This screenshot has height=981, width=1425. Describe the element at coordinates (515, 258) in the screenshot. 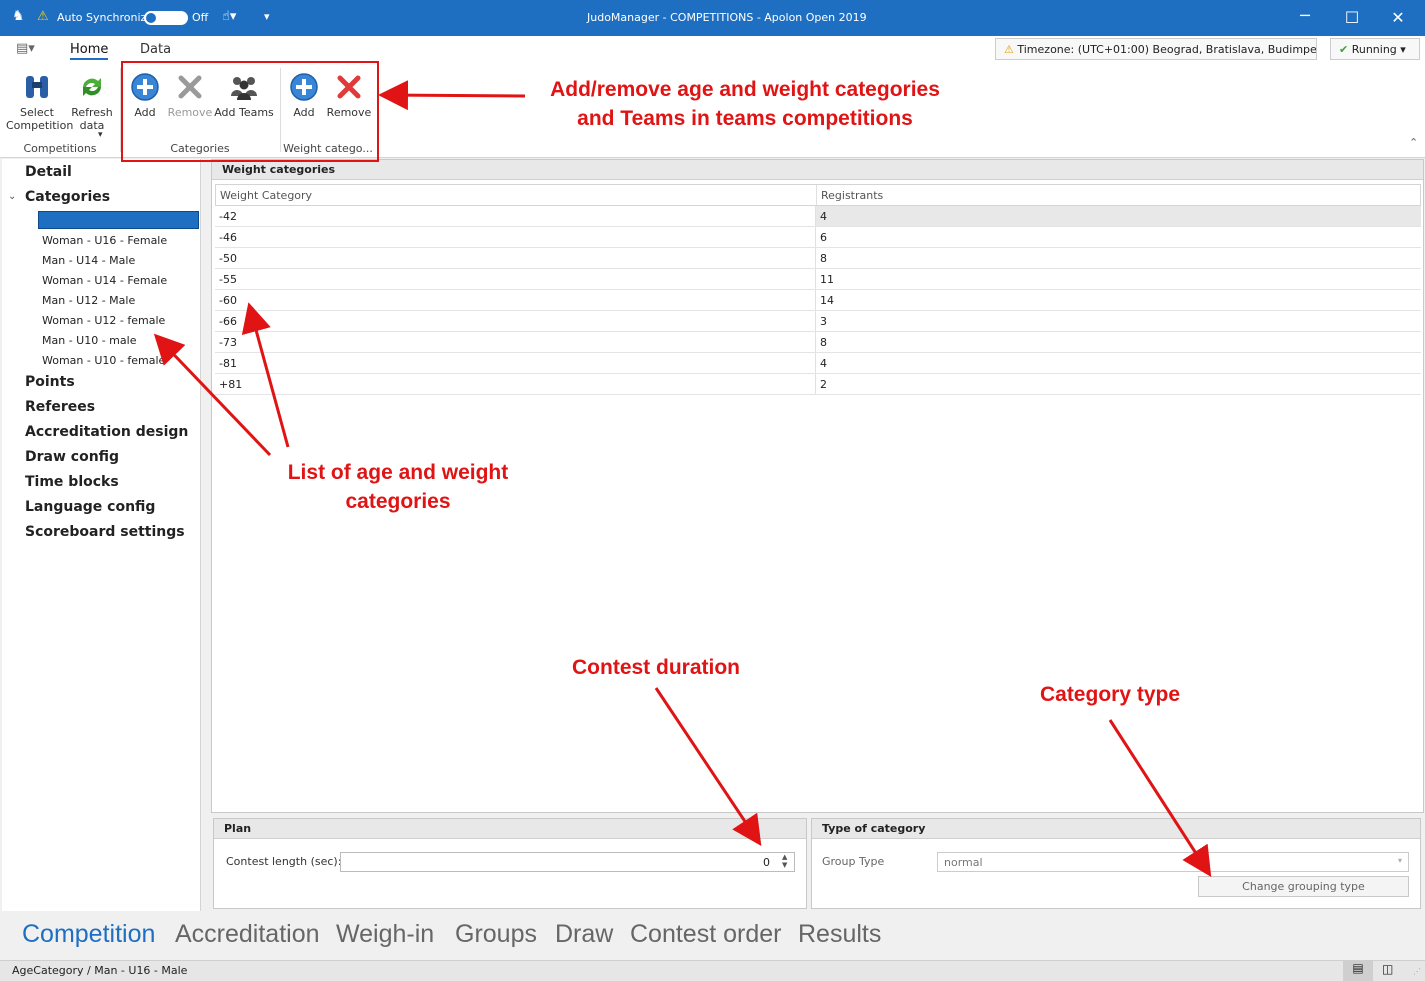

I see `weight-category-cell: -50` at that location.